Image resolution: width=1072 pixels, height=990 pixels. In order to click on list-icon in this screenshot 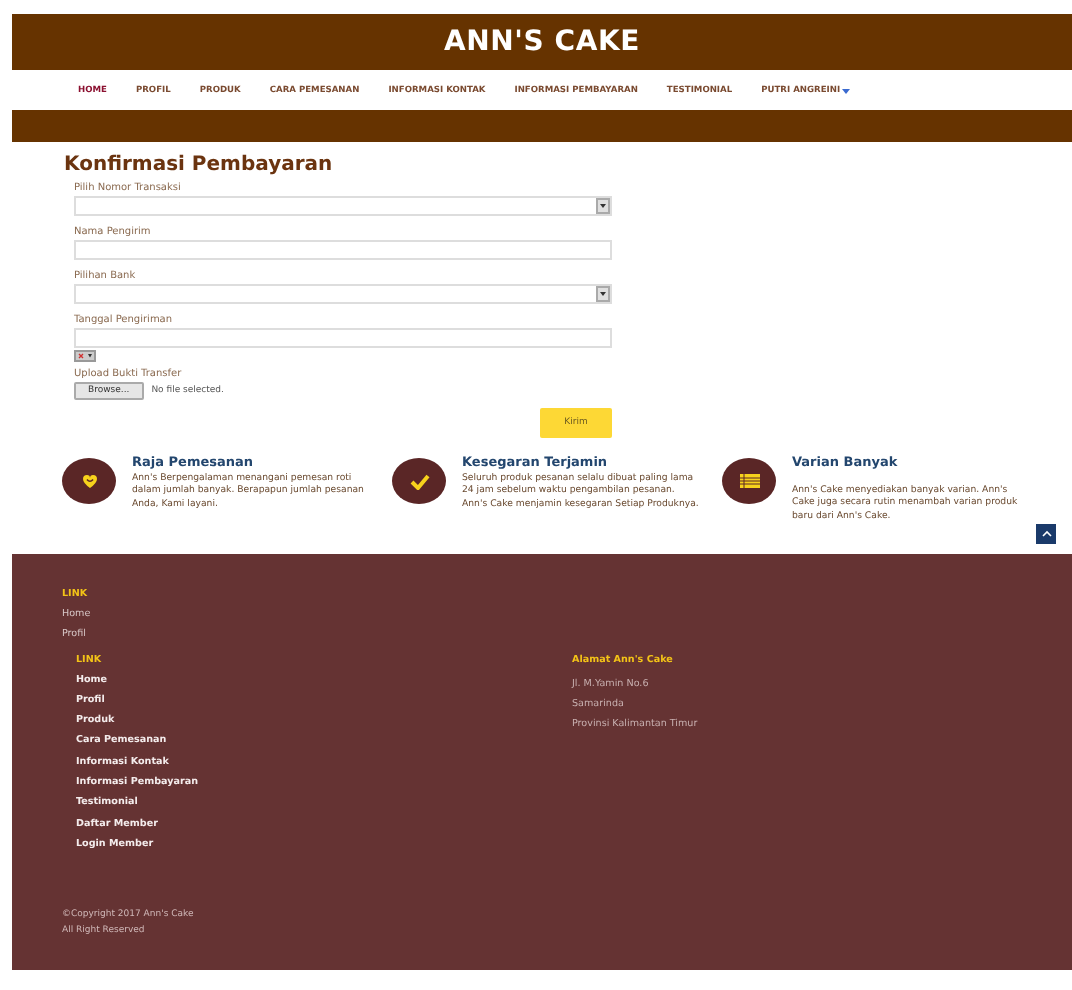, I will do `click(749, 481)`.